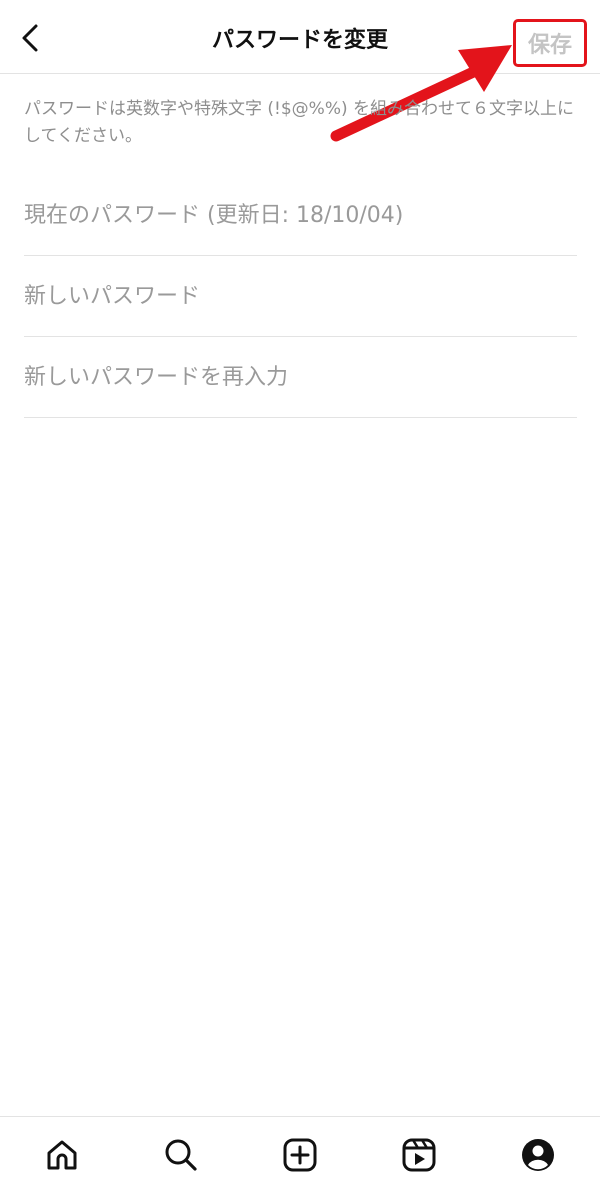 The width and height of the screenshot is (600, 1200). I want to click on bottom-tab-bar, so click(300, 1158).